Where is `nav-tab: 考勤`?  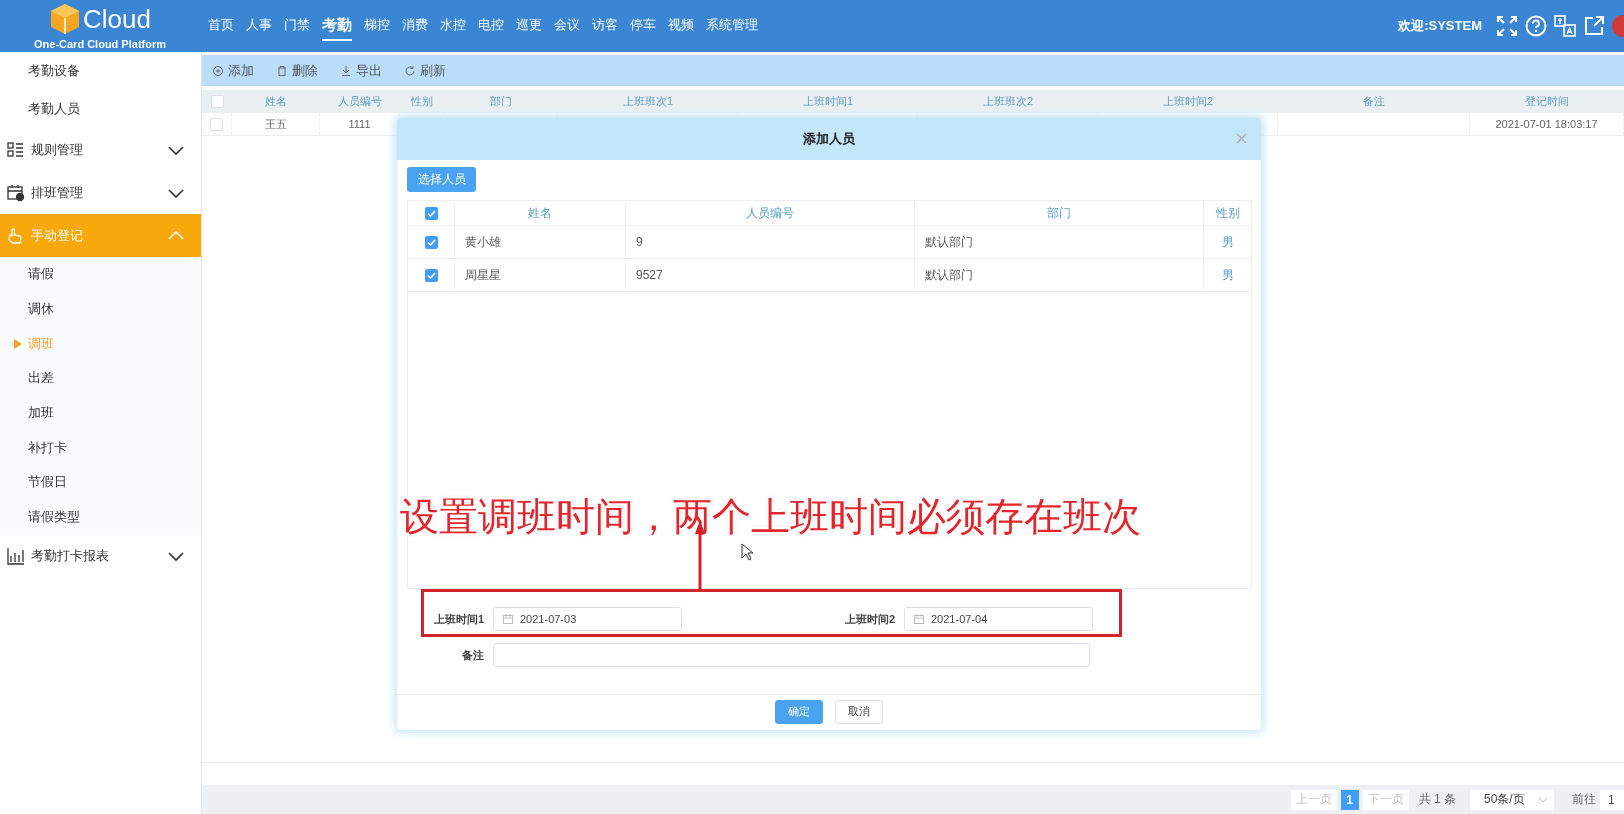
nav-tab: 考勤 is located at coordinates (337, 26).